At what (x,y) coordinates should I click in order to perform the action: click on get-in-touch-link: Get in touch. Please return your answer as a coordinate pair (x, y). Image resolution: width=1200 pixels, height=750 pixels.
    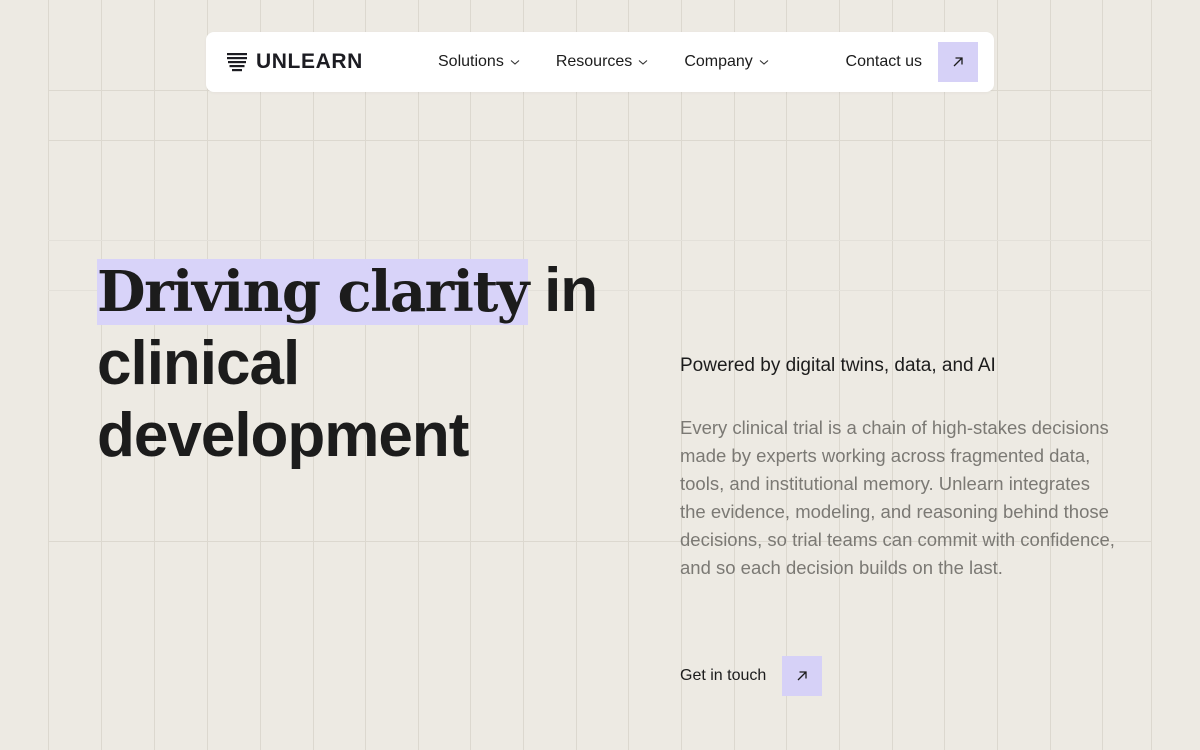
    Looking at the image, I should click on (723, 676).